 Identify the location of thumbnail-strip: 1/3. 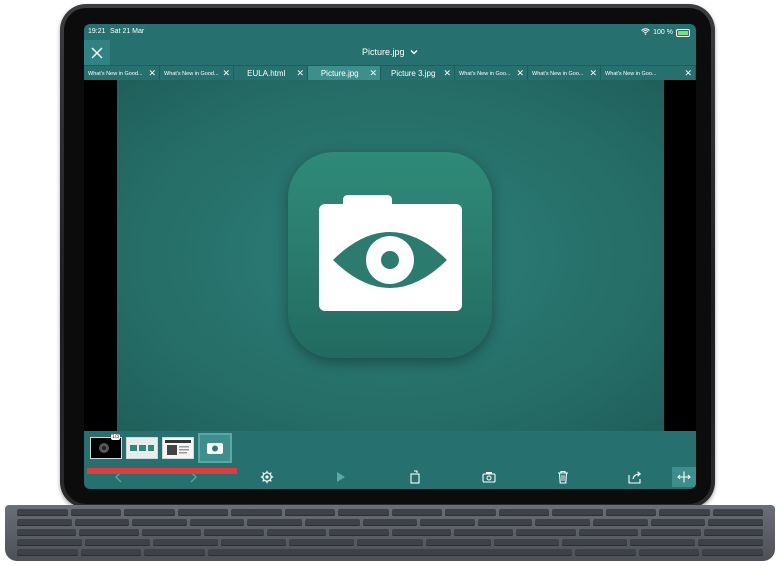
(390, 448).